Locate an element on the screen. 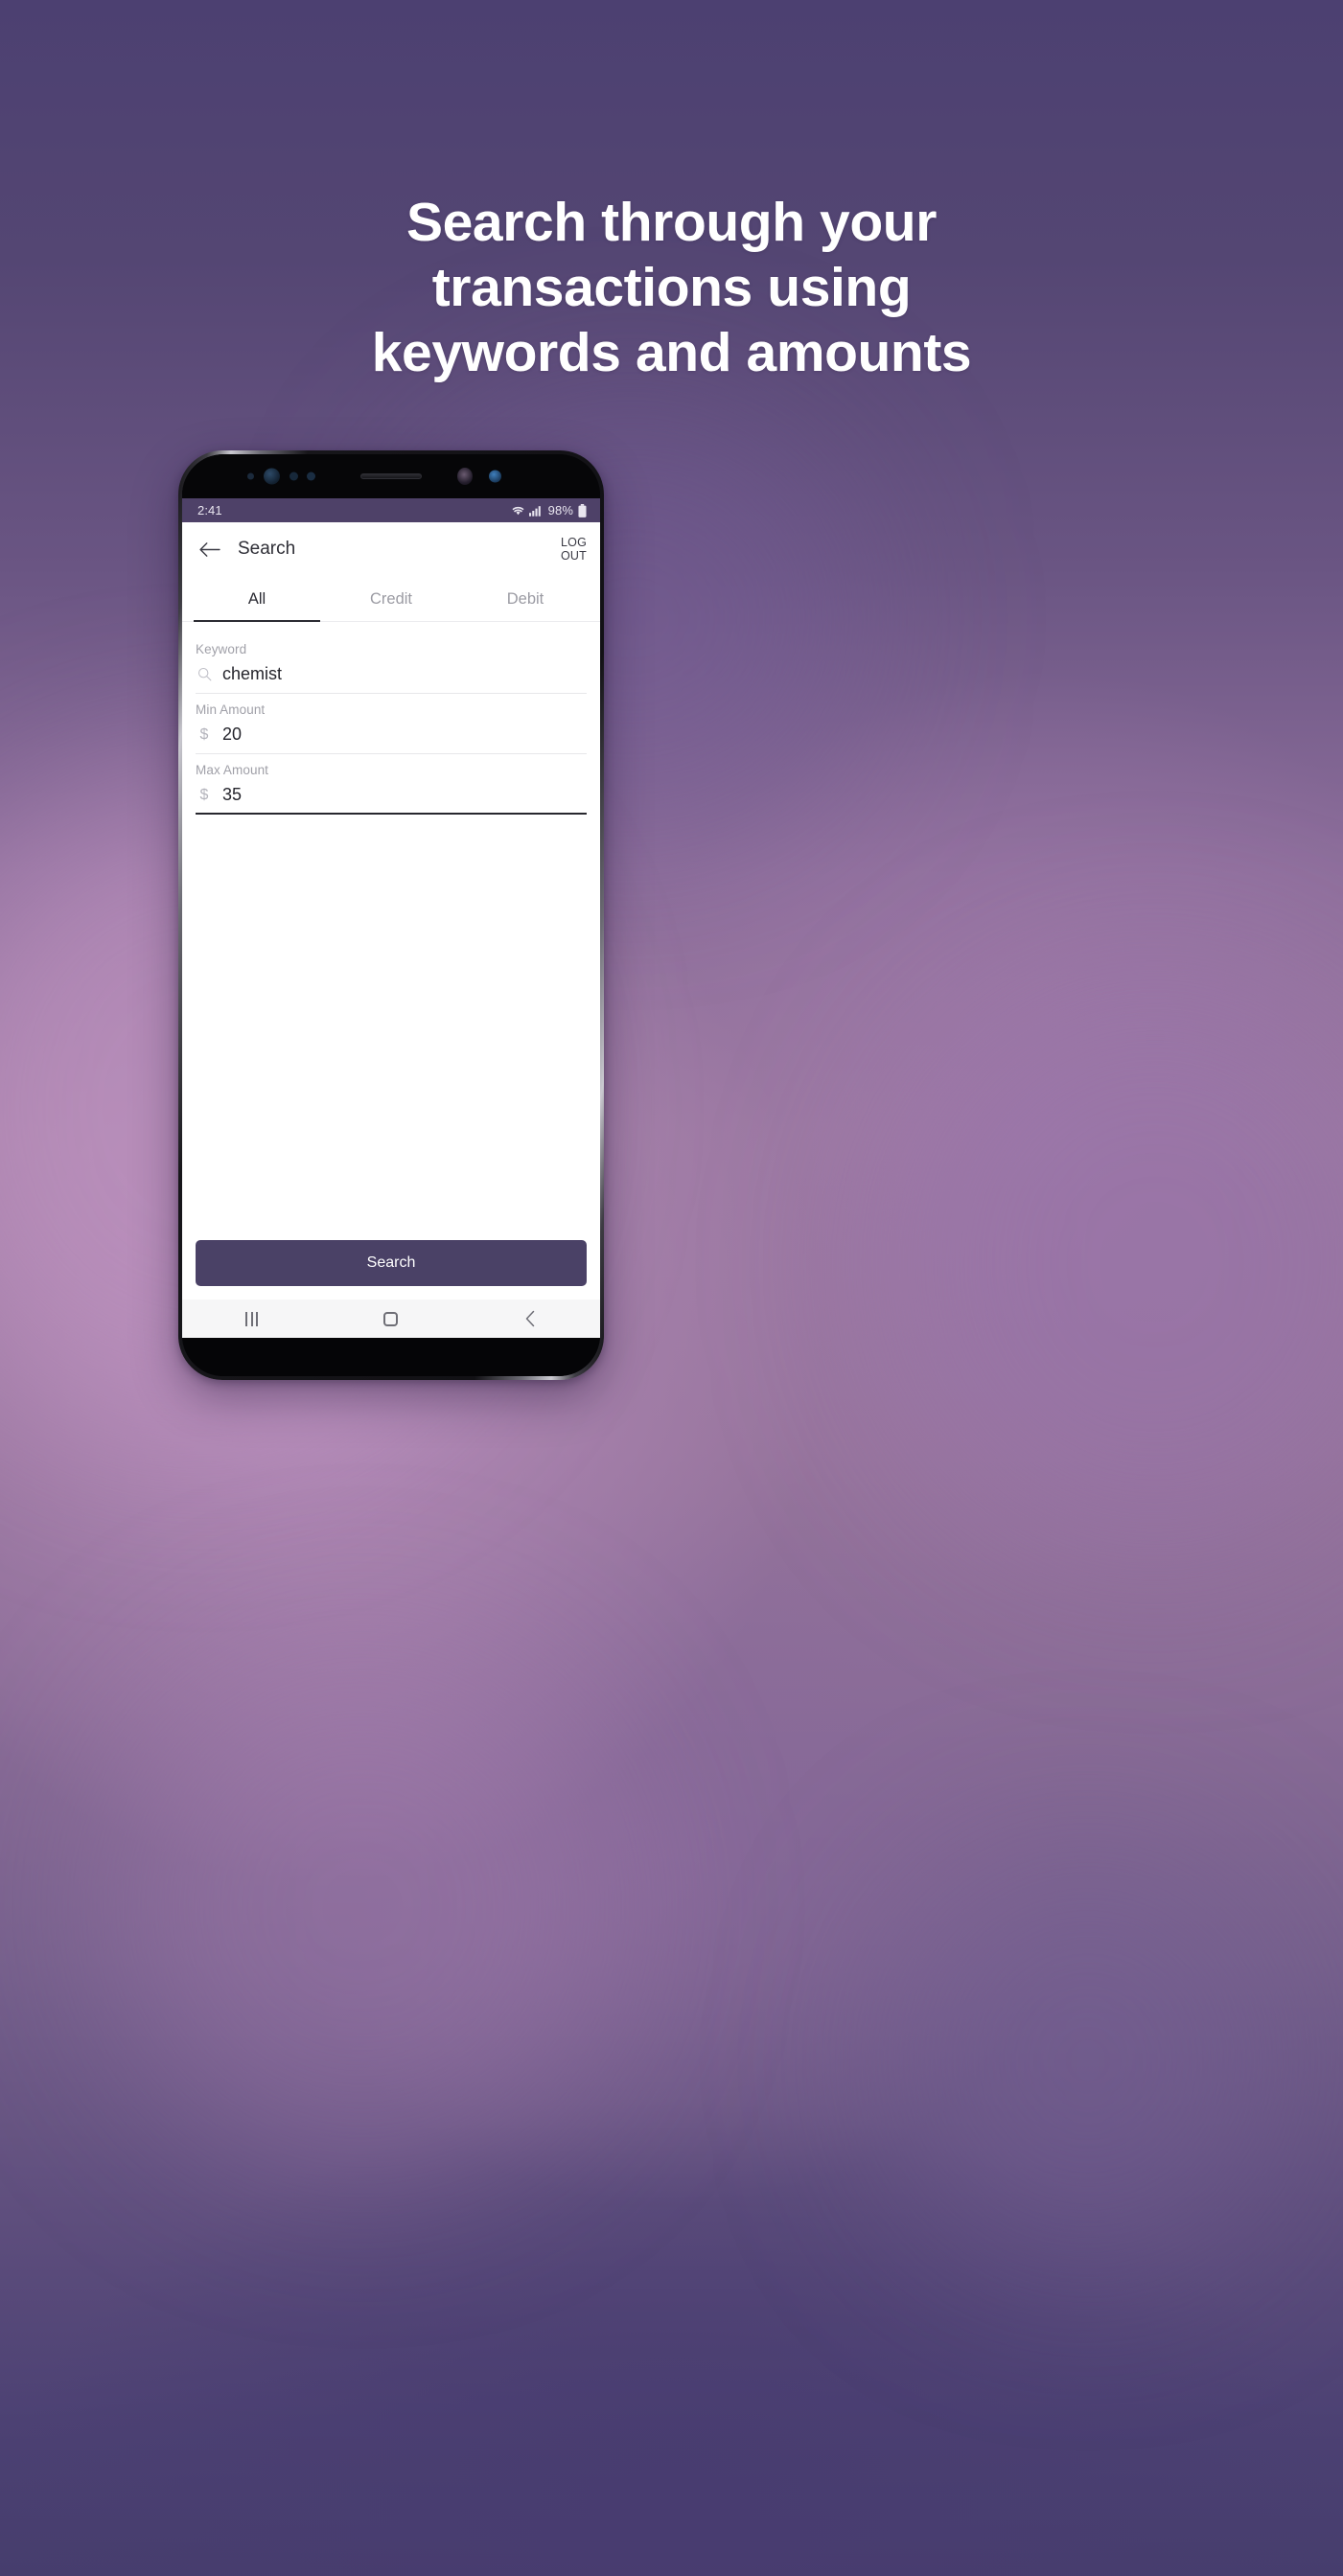  app-bar: Search LOG OUT is located at coordinates (391, 549).